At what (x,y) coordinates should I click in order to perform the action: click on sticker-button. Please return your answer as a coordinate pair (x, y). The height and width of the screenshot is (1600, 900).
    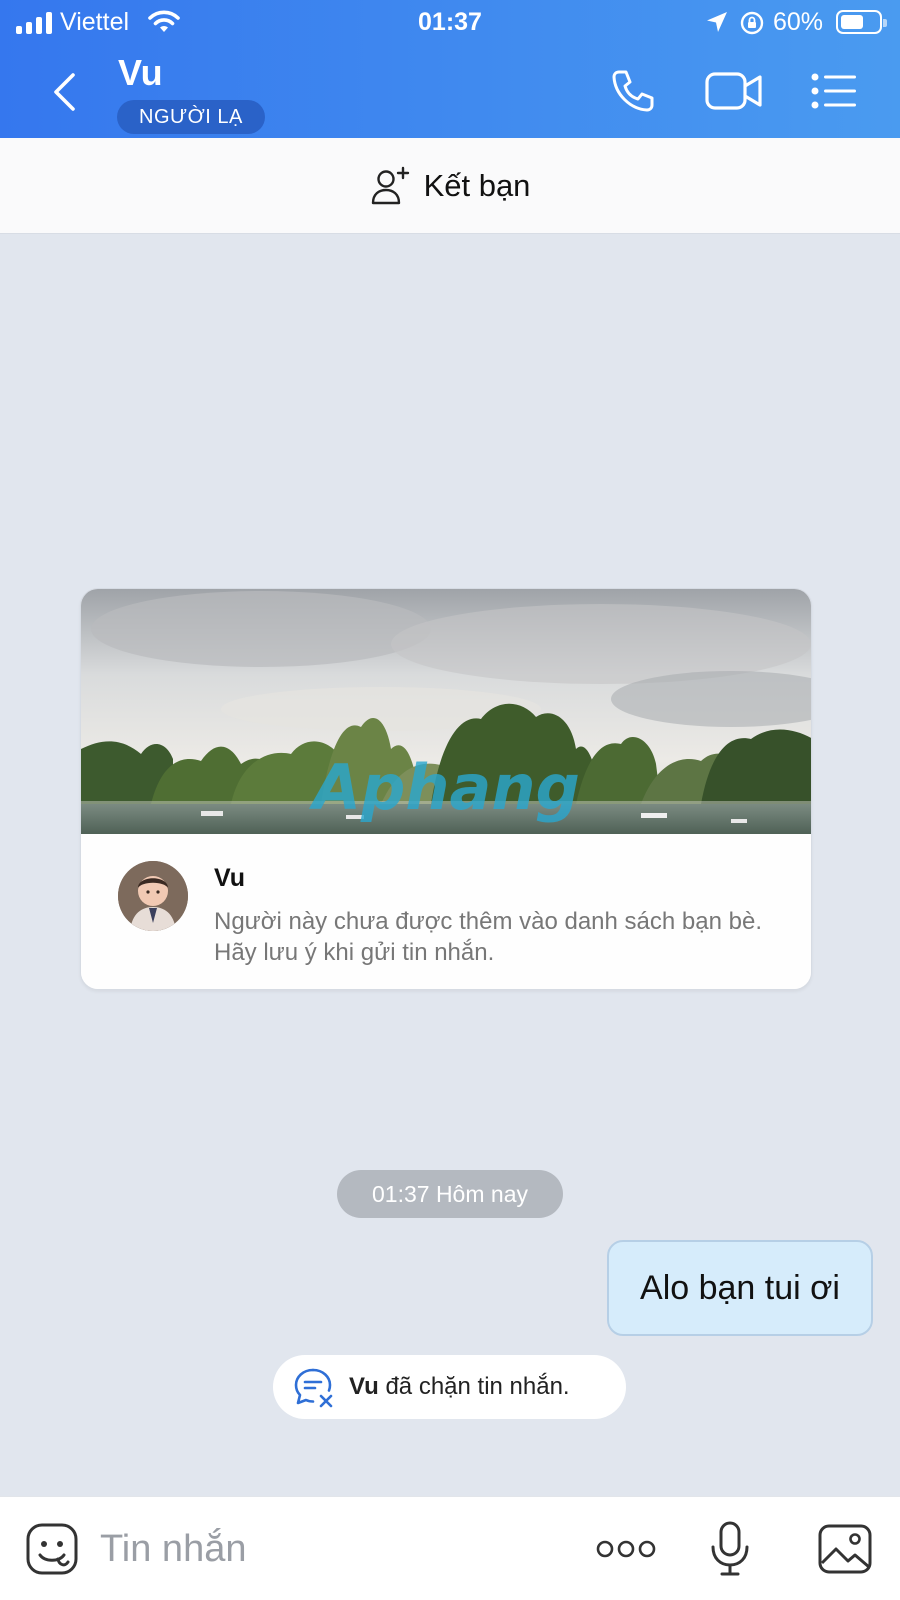
    Looking at the image, I should click on (52, 1549).